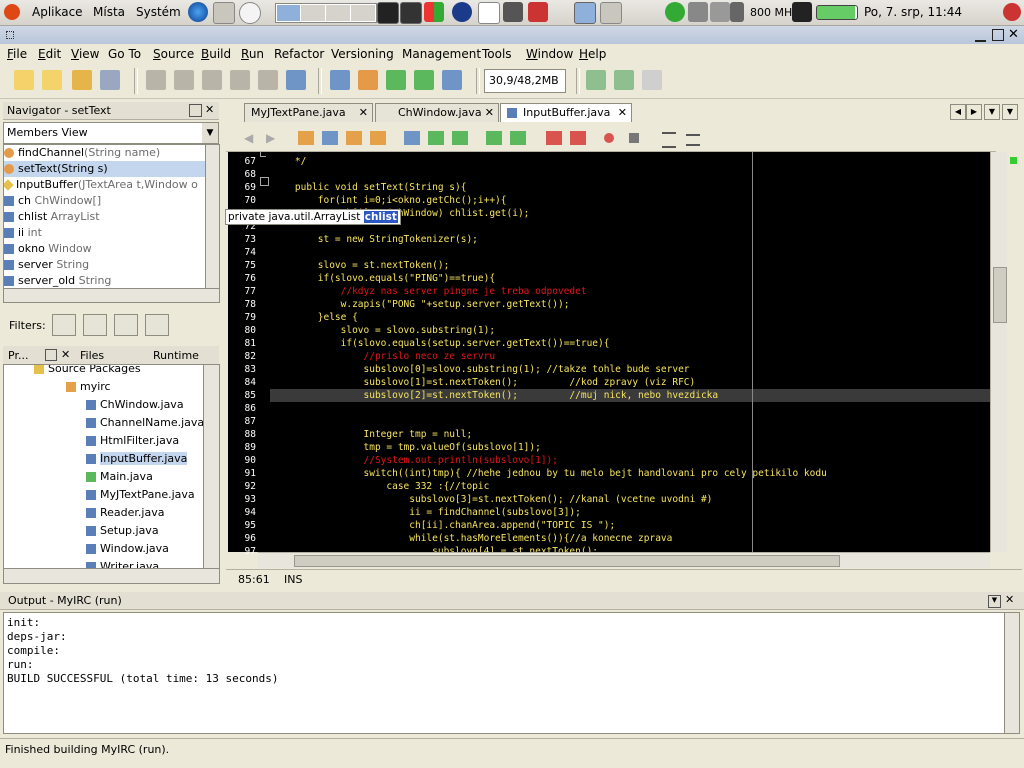 Image resolution: width=1024 pixels, height=768 pixels. I want to click on previous-bookmark-icon, so click(412, 138).